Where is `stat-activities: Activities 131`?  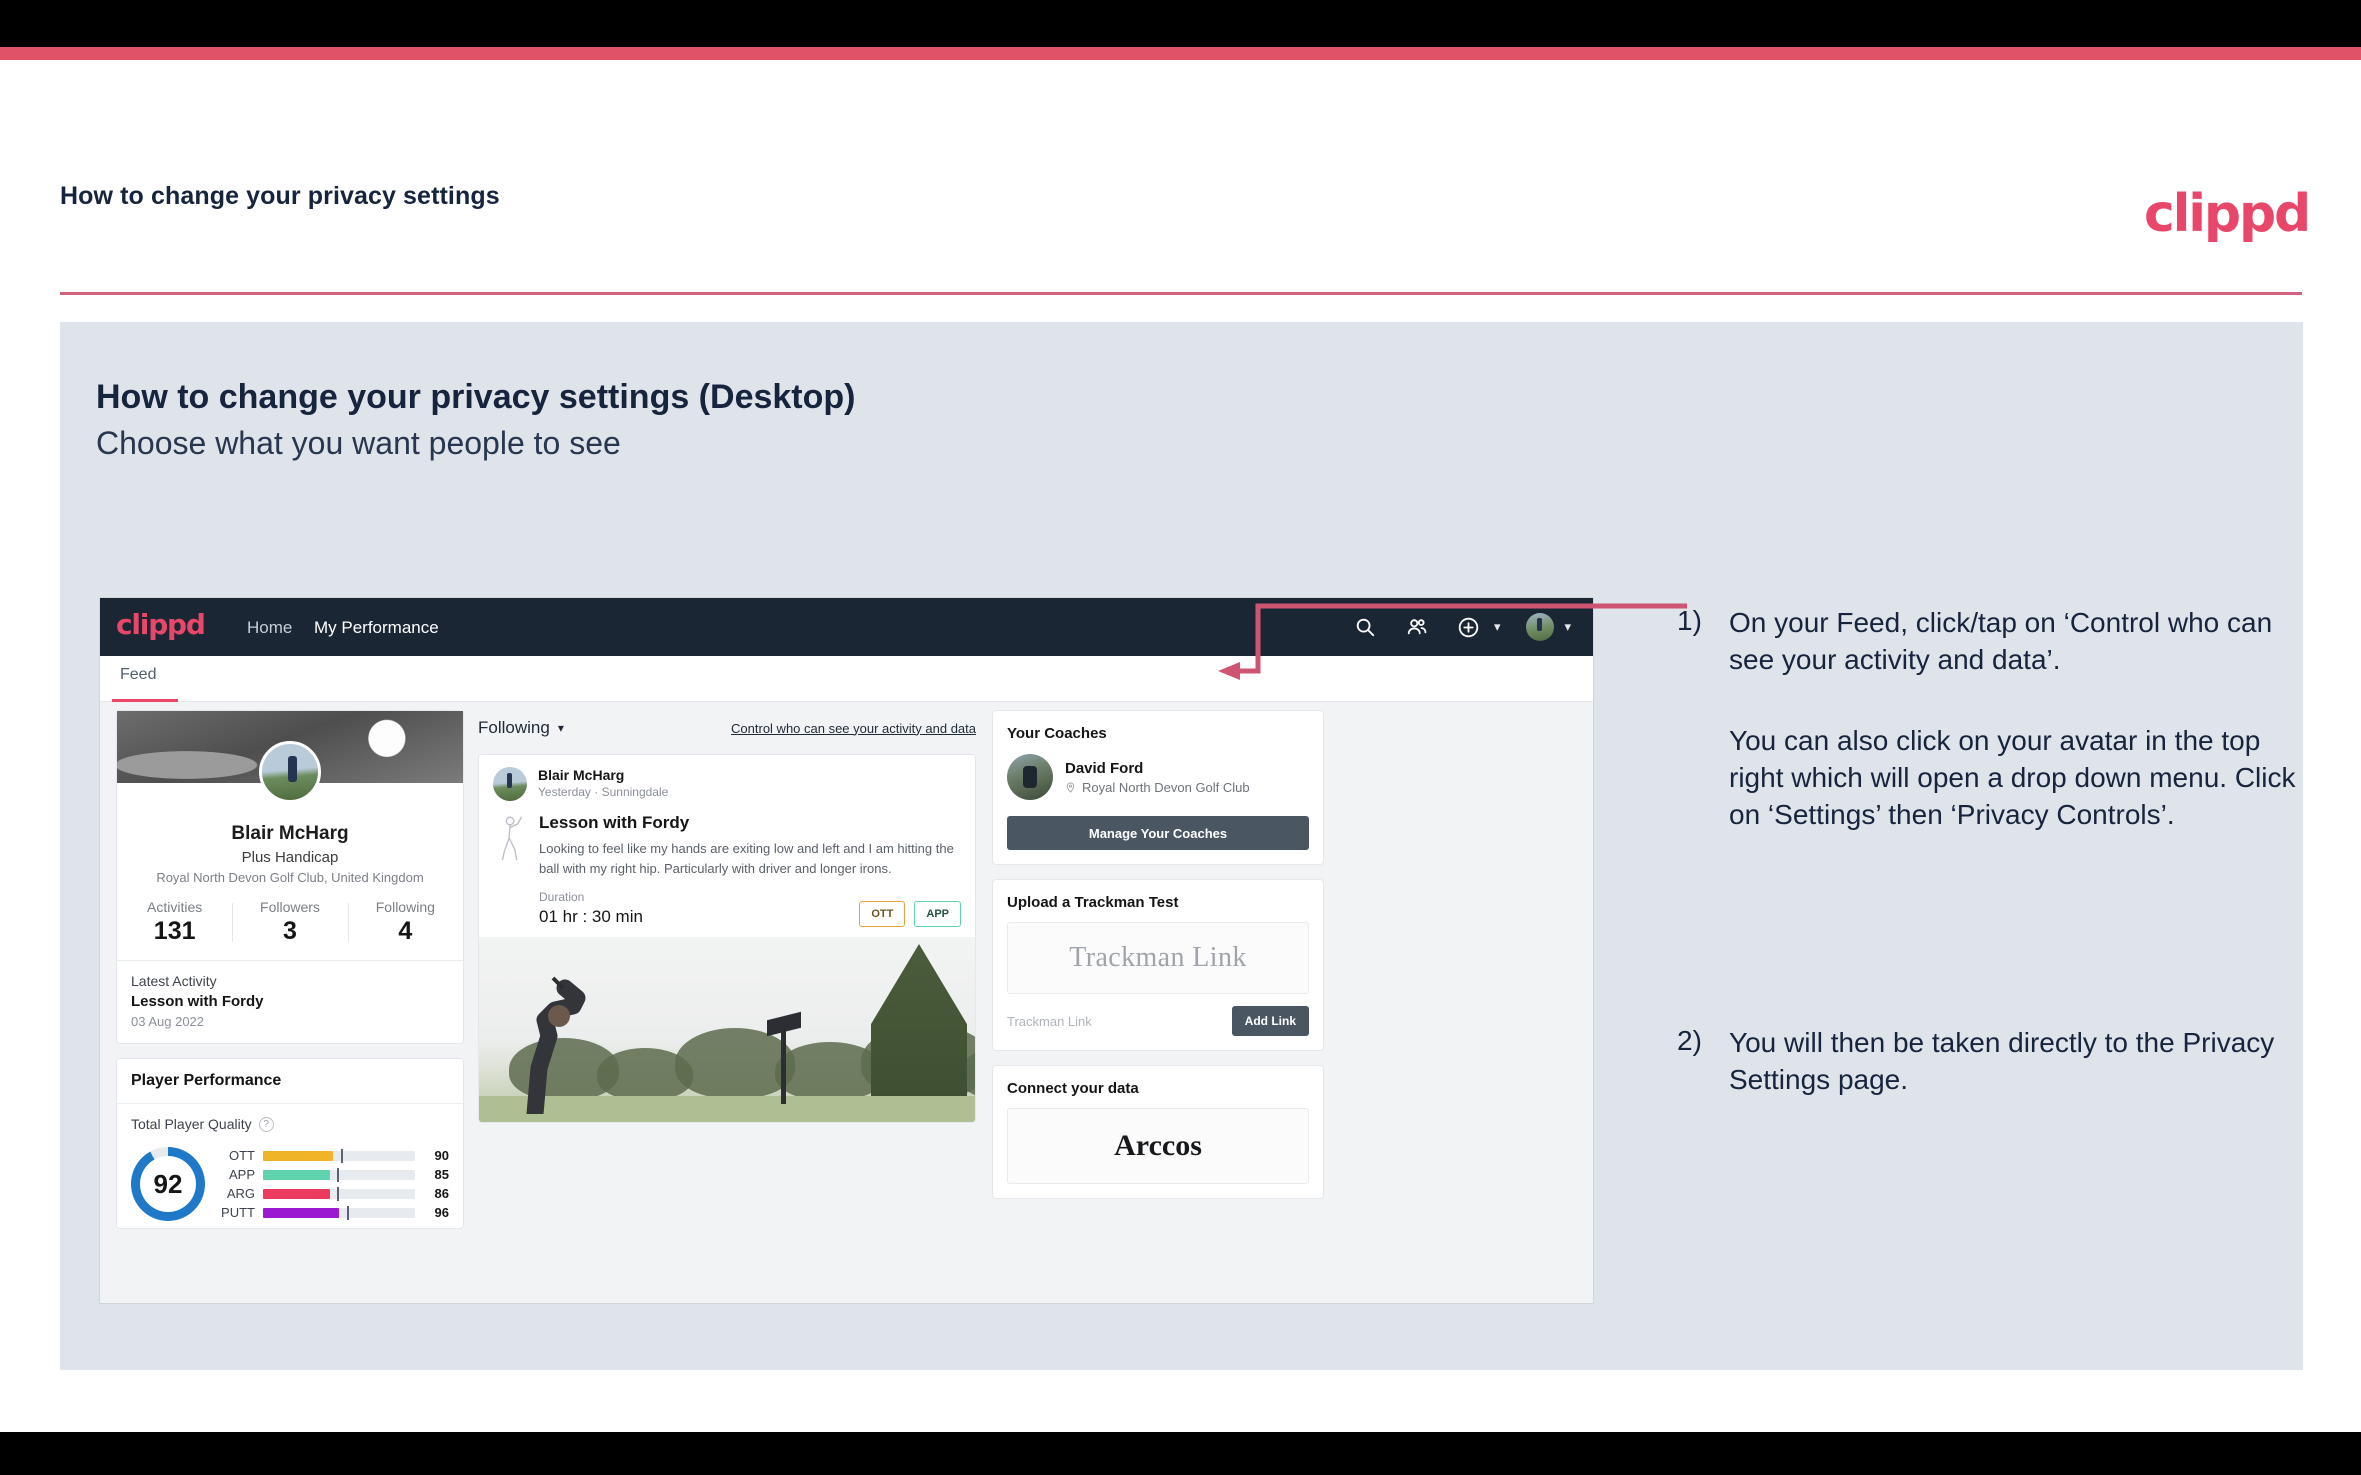
stat-activities: Activities 131 is located at coordinates (174, 922).